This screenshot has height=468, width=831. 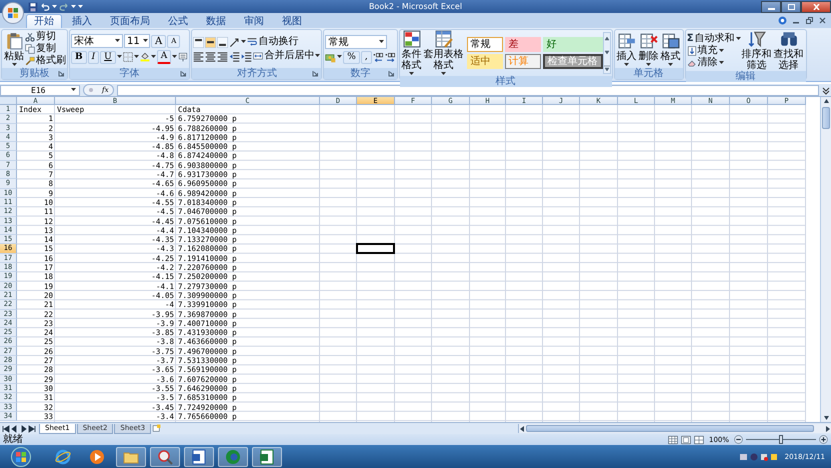 What do you see at coordinates (713, 50) in the screenshot?
I see `fill-button: 填充` at bounding box center [713, 50].